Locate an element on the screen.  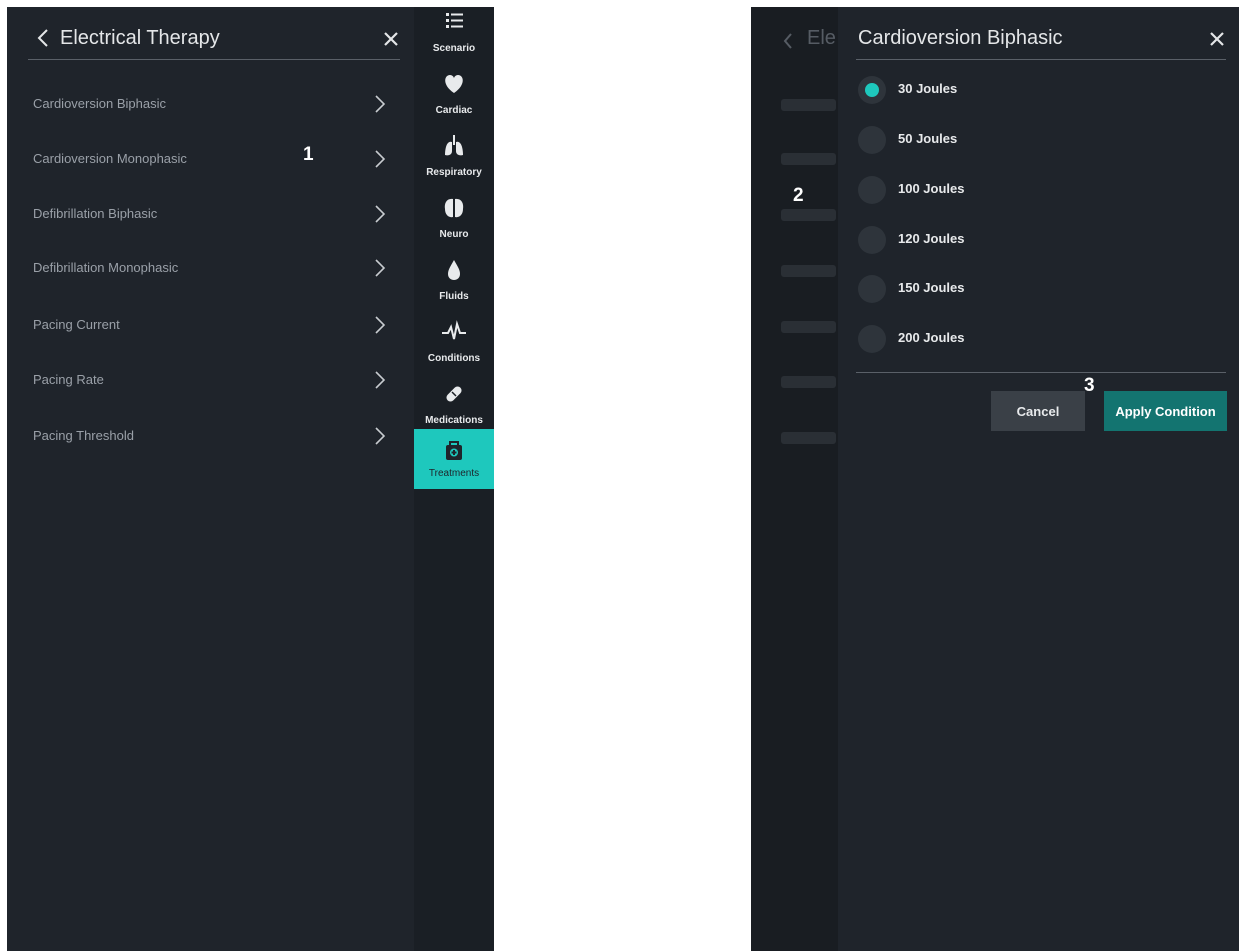
droplet-icon is located at coordinates (454, 270).